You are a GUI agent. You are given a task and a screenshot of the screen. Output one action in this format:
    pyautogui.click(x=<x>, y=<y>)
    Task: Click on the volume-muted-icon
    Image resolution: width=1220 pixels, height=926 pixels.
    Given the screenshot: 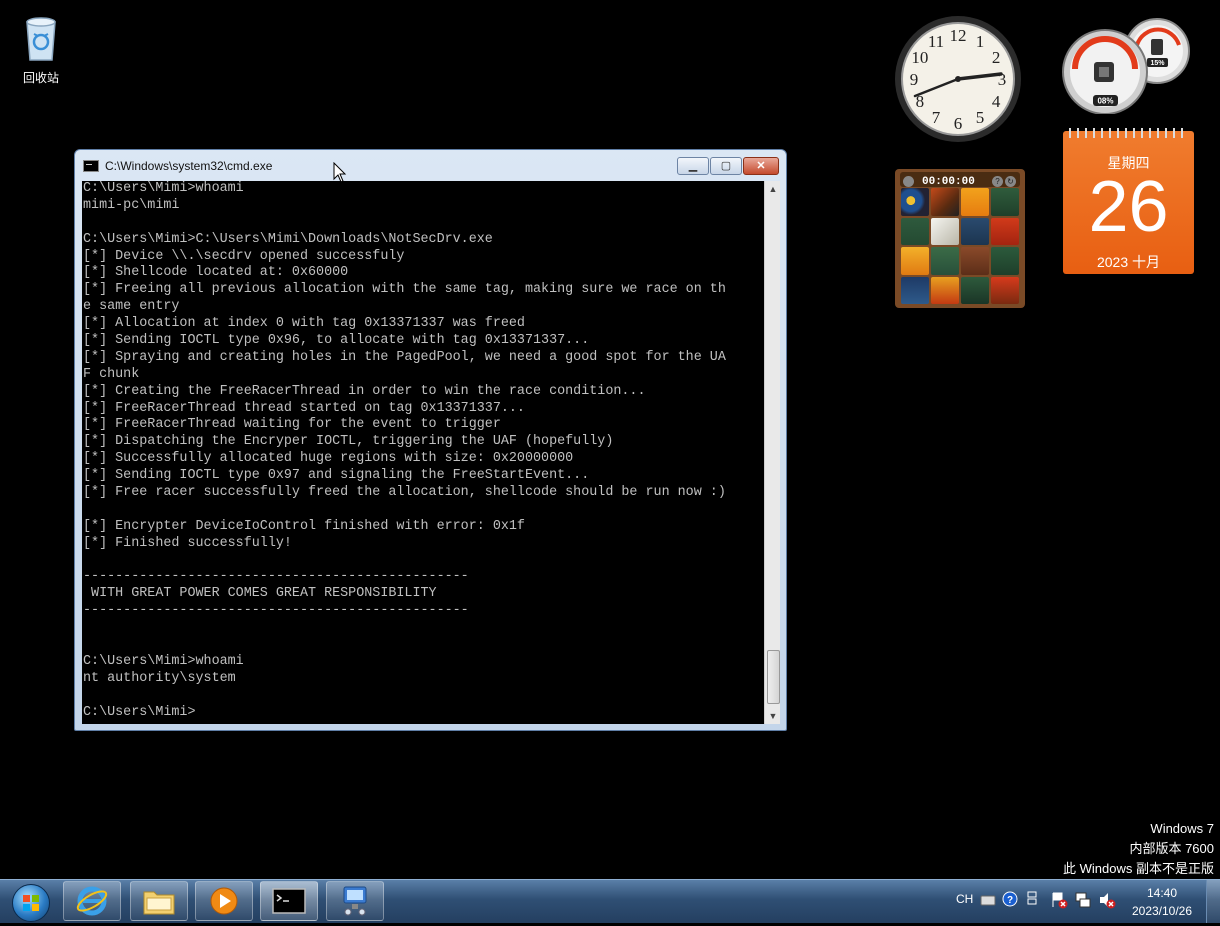 What is the action you would take?
    pyautogui.click(x=1107, y=900)
    